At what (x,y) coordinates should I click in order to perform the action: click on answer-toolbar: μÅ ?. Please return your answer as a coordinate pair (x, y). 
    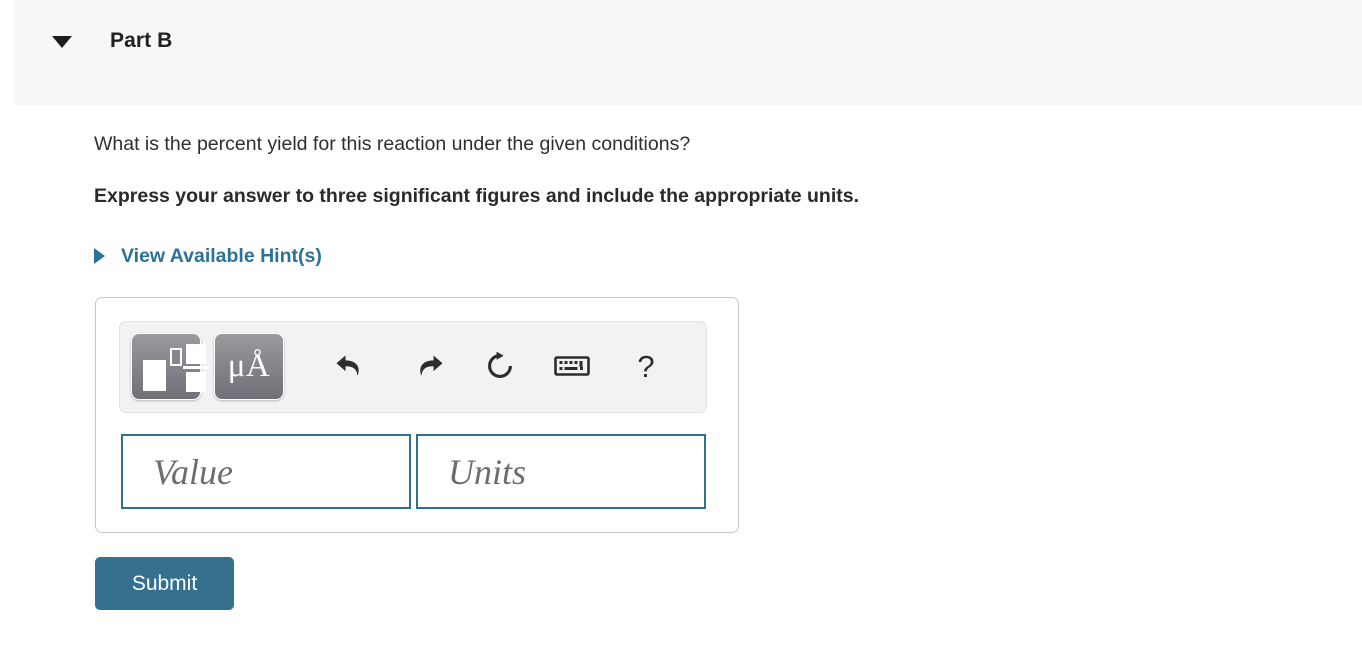
    Looking at the image, I should click on (413, 367).